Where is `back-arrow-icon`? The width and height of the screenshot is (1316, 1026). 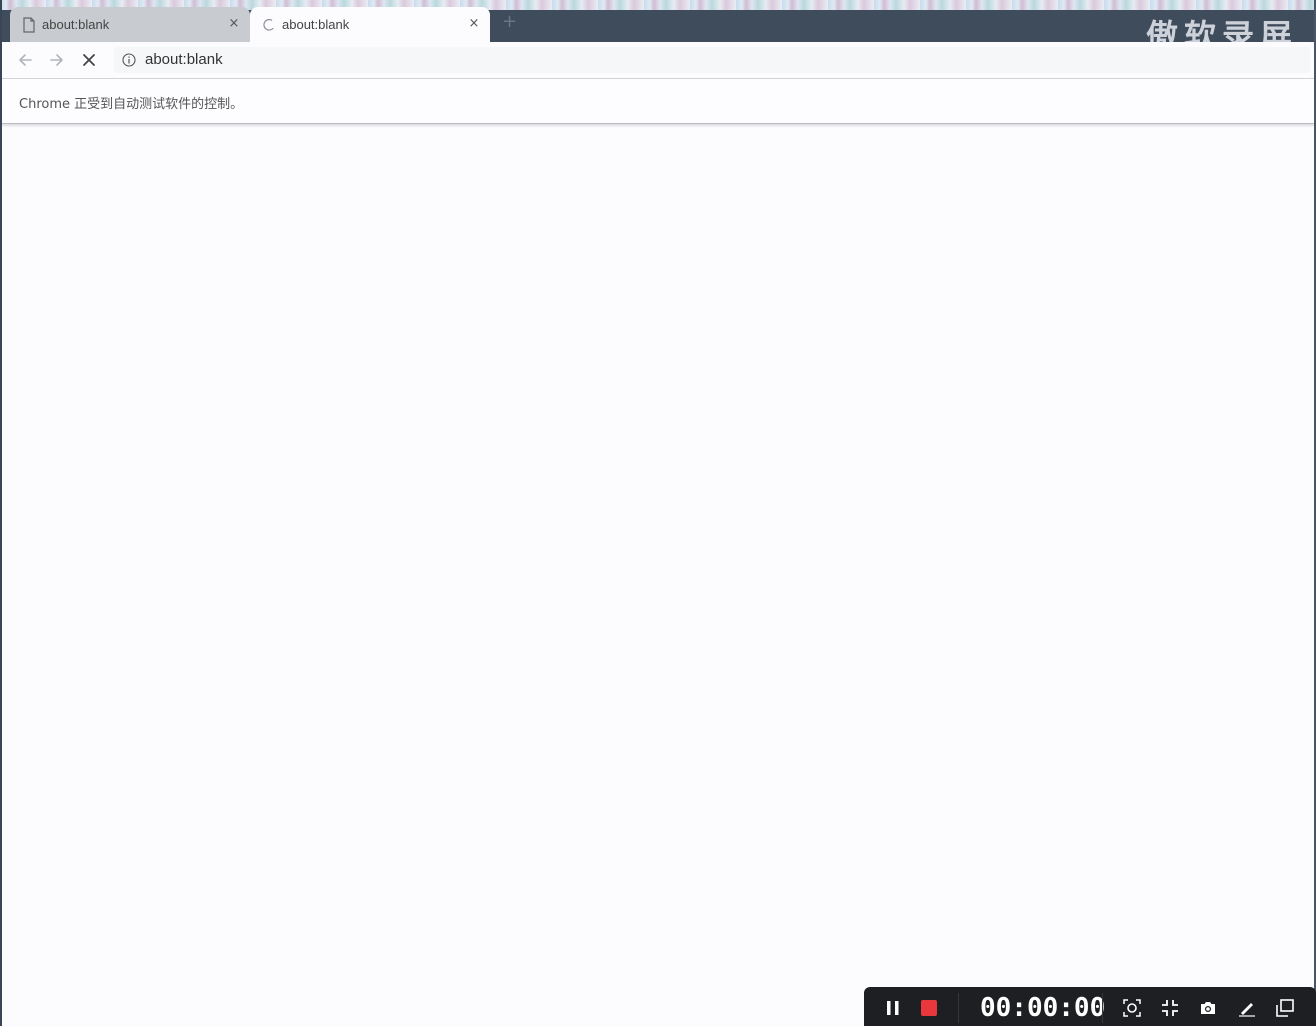 back-arrow-icon is located at coordinates (25, 60).